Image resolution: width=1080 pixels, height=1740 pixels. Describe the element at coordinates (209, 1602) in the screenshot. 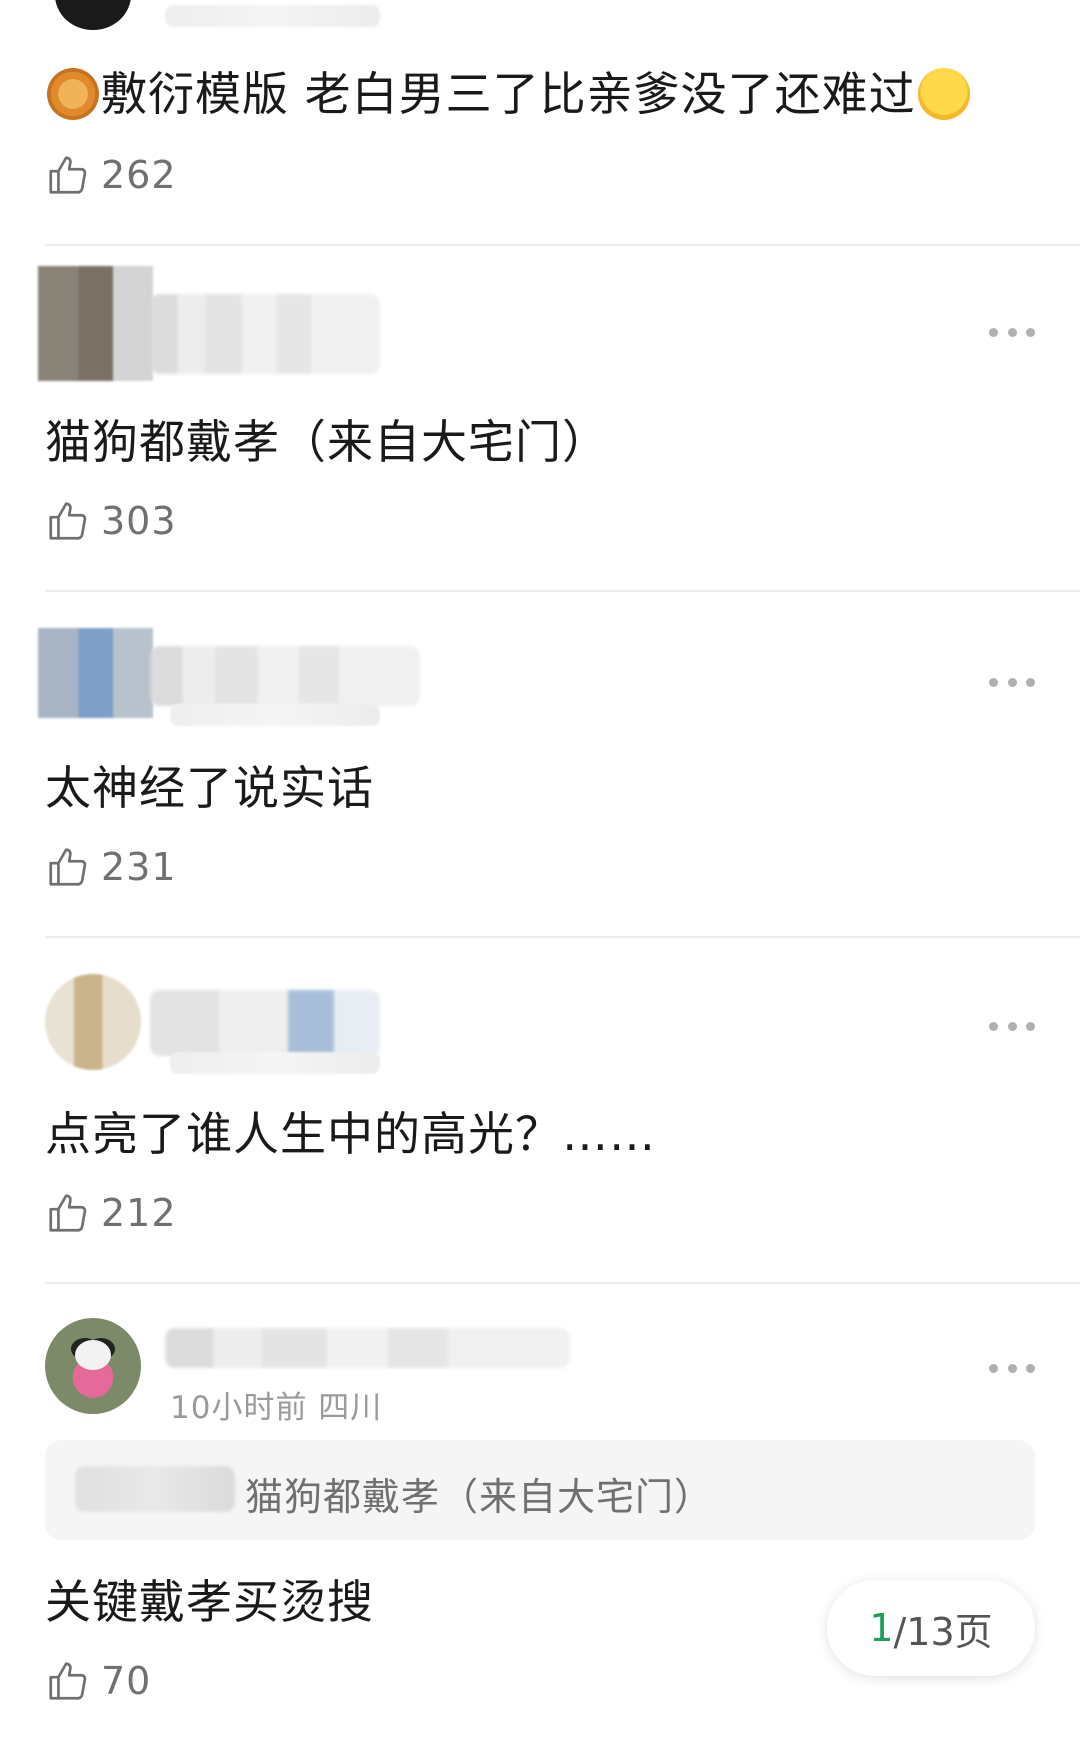

I see `comment-text: 关键戴孝买烫搜` at that location.